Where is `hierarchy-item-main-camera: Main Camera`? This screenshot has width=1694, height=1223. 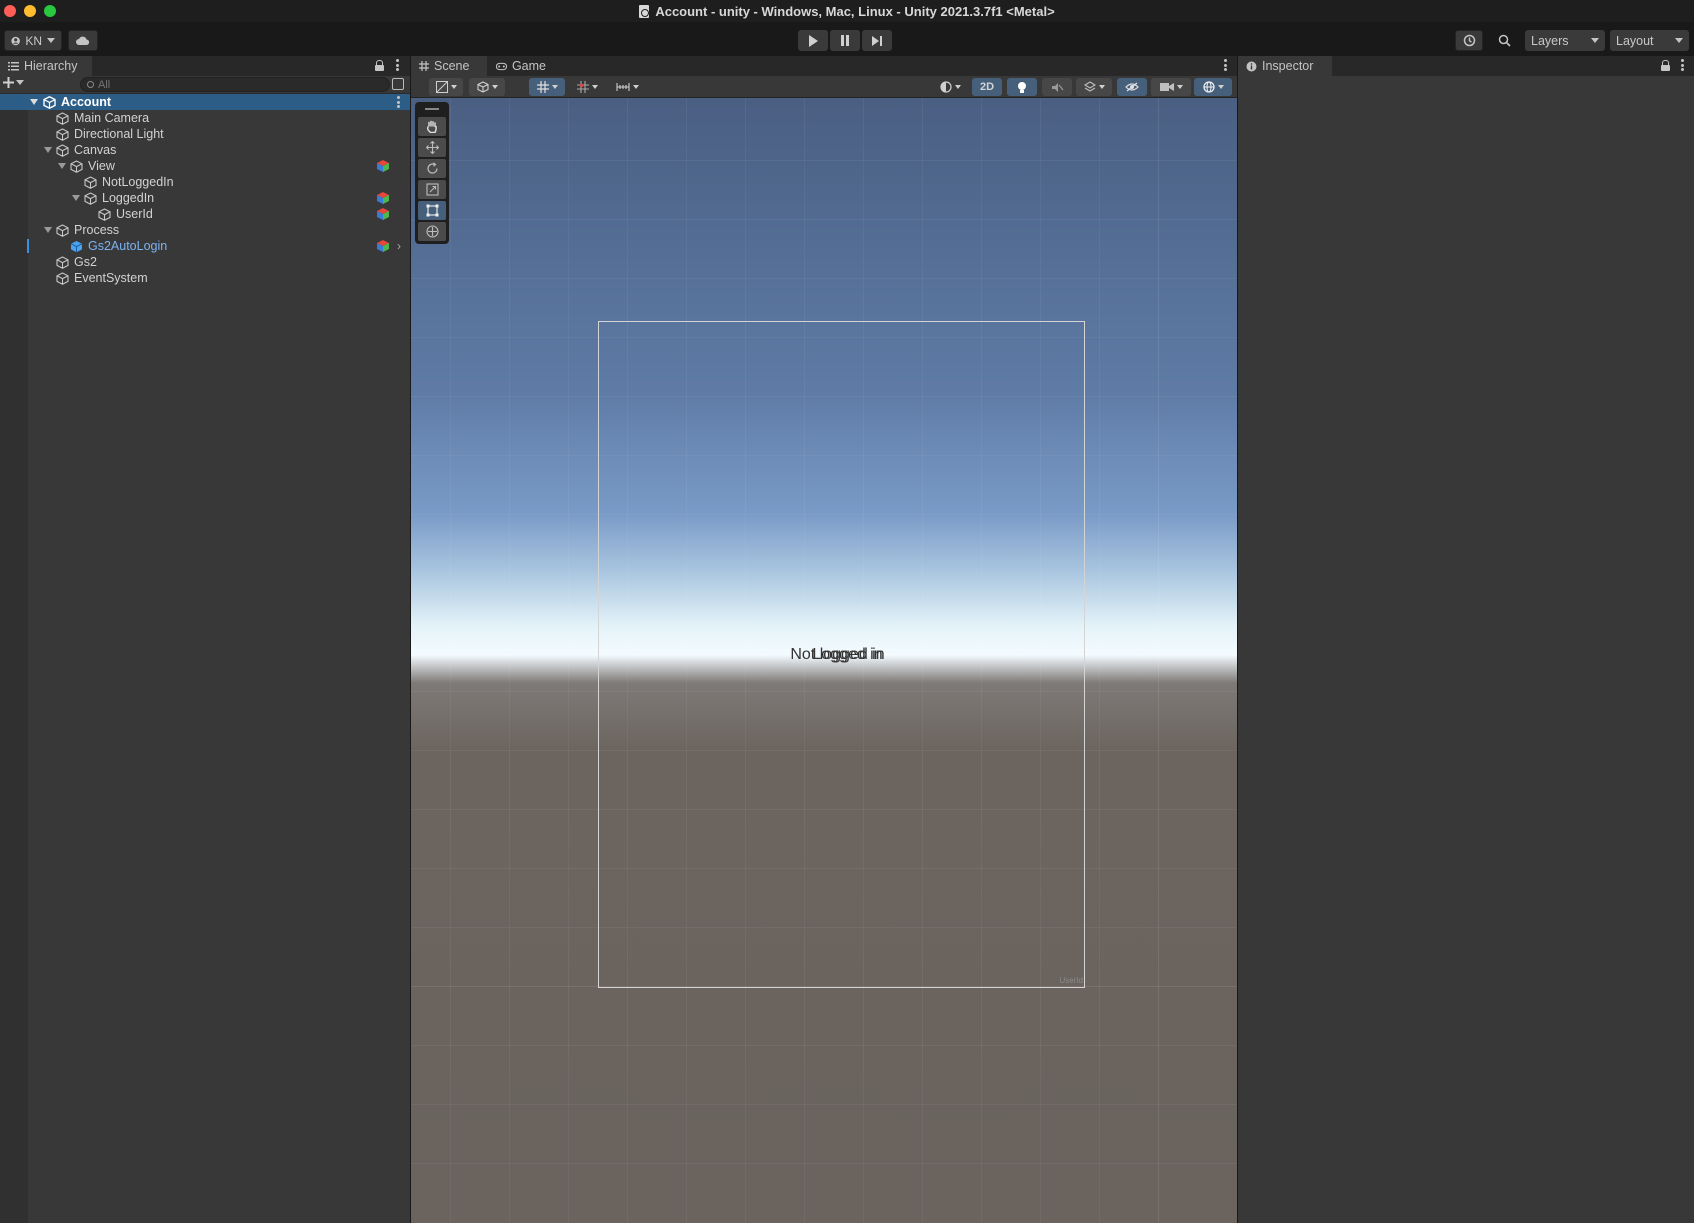
hierarchy-item-main-camera: Main Camera is located at coordinates (205, 118).